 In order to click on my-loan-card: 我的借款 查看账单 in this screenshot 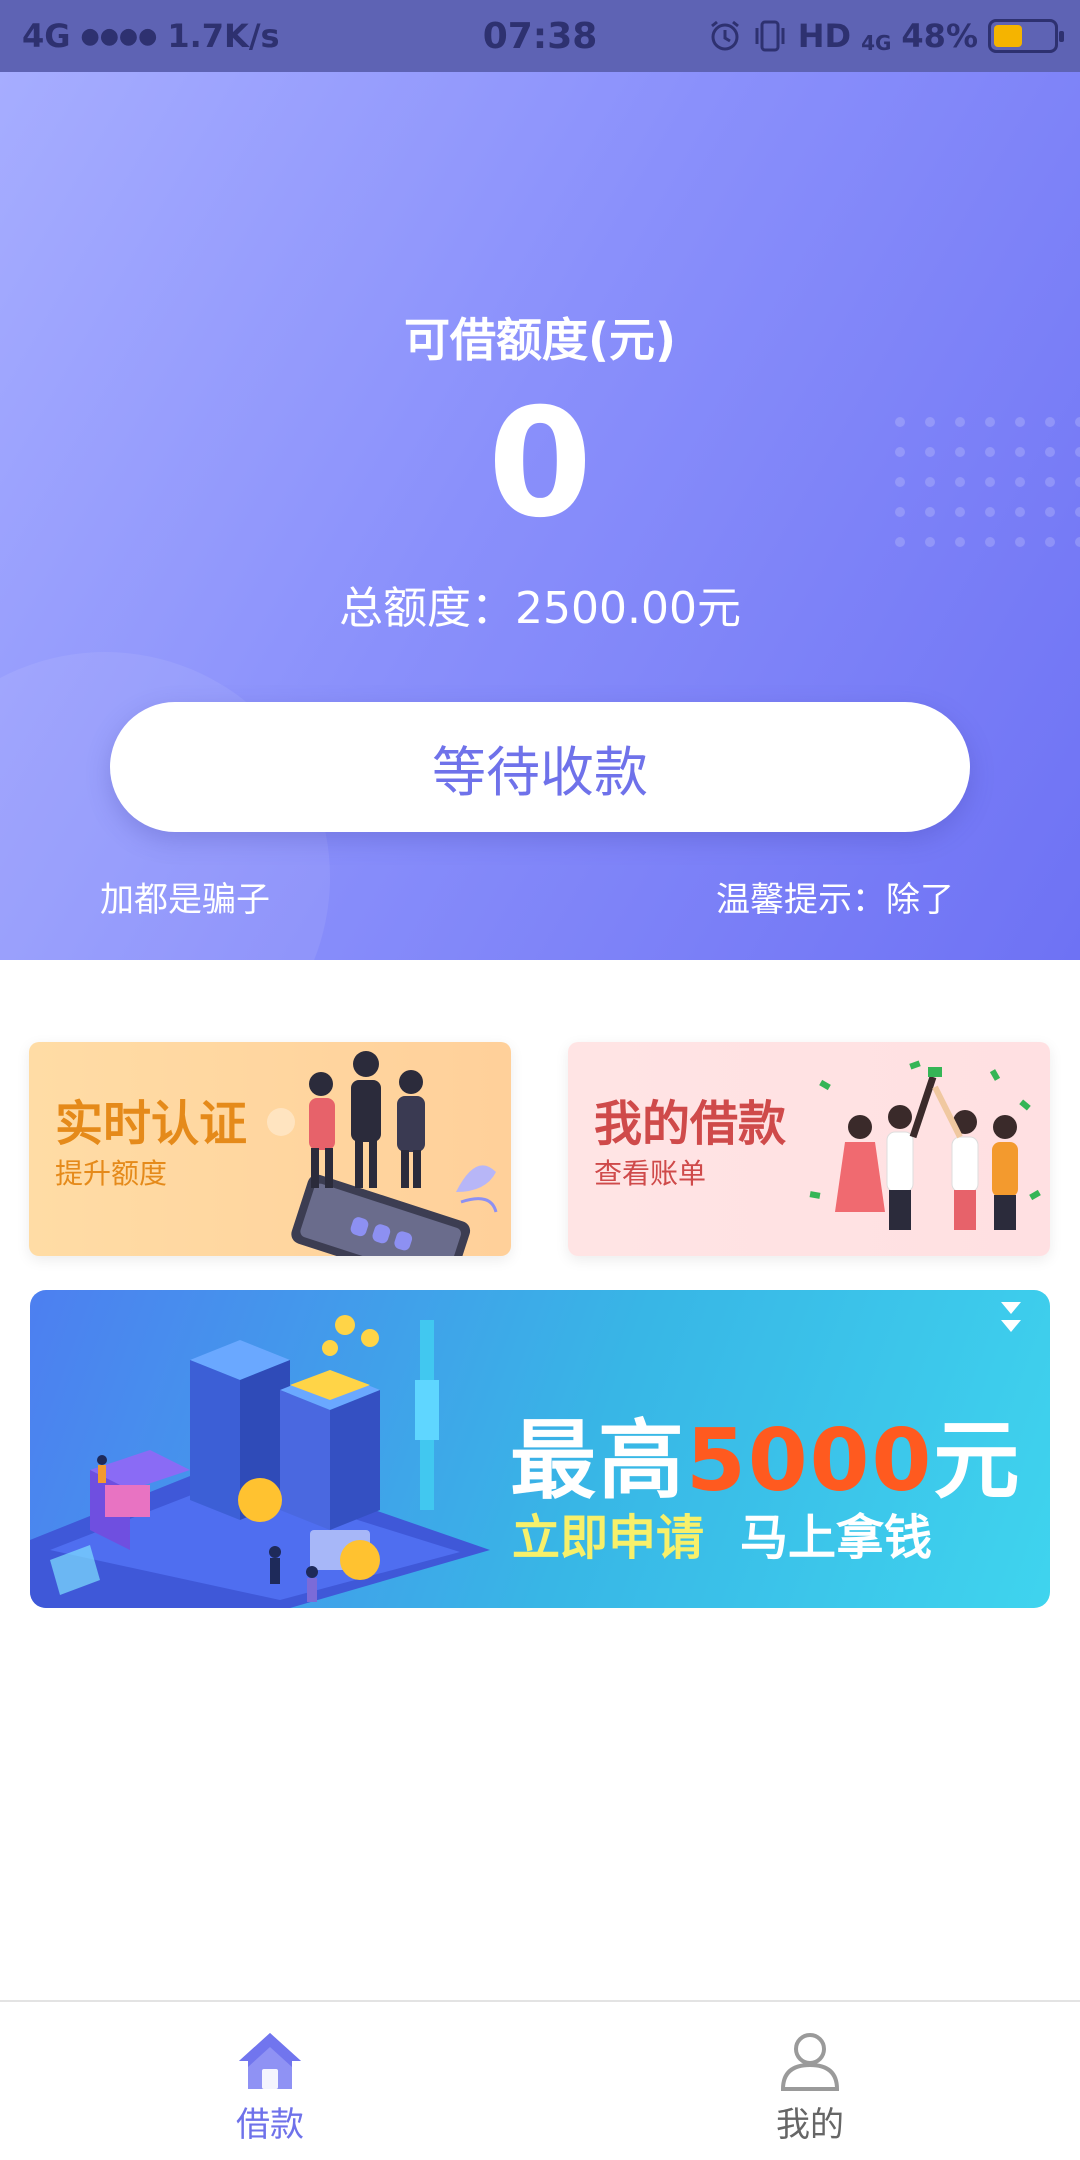, I will do `click(809, 1149)`.